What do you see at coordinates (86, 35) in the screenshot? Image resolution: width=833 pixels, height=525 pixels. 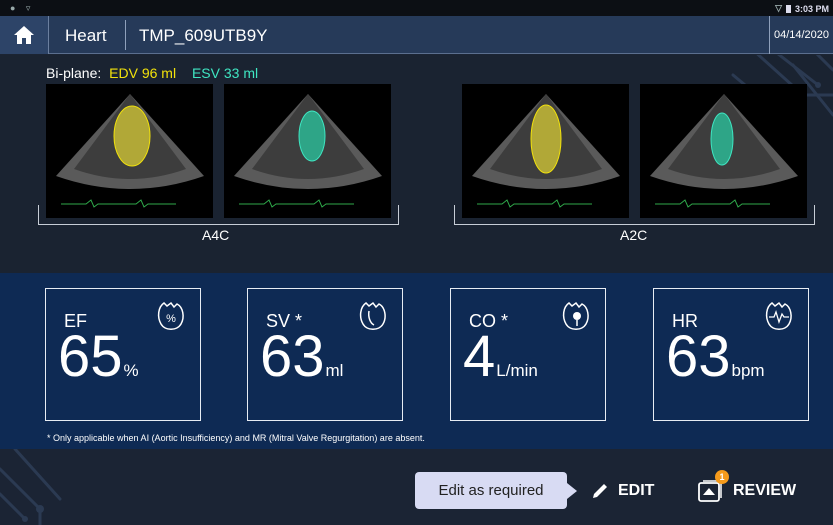 I see `exam-type: Heart` at bounding box center [86, 35].